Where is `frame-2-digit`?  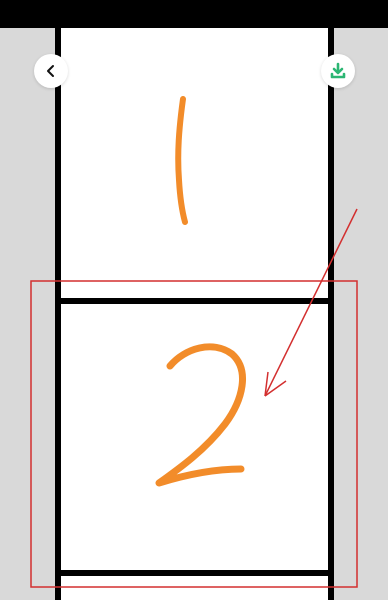
frame-2-digit is located at coordinates (200, 415).